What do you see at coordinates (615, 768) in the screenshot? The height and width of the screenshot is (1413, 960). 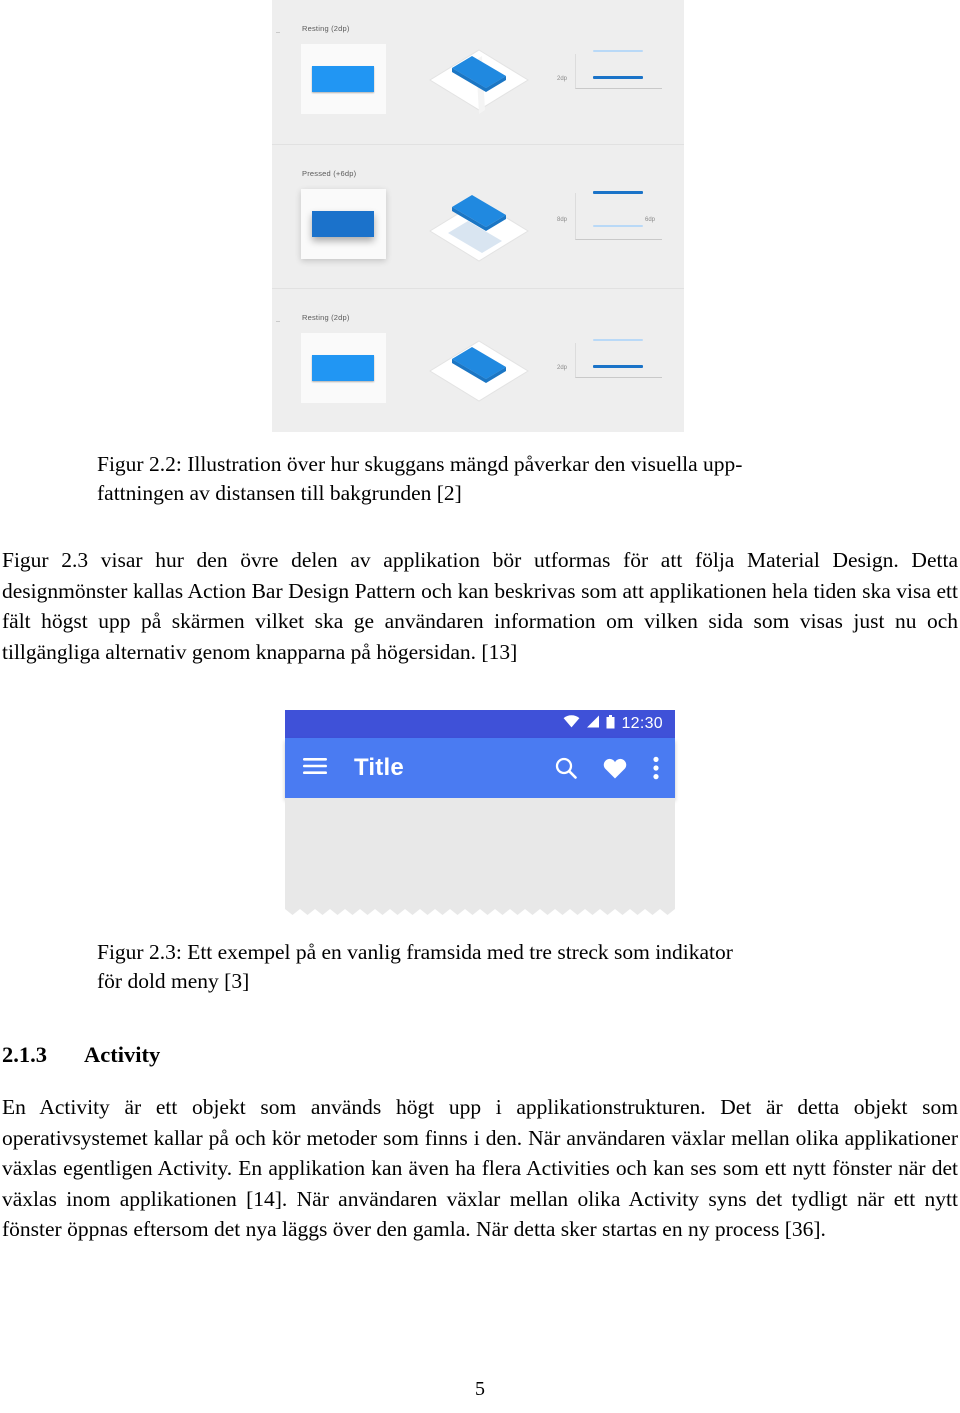 I see `heart-icon` at bounding box center [615, 768].